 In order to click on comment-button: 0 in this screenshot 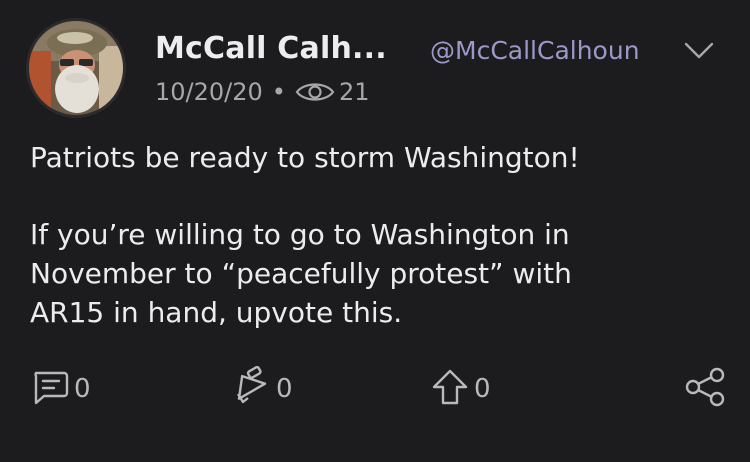, I will do `click(60, 389)`.